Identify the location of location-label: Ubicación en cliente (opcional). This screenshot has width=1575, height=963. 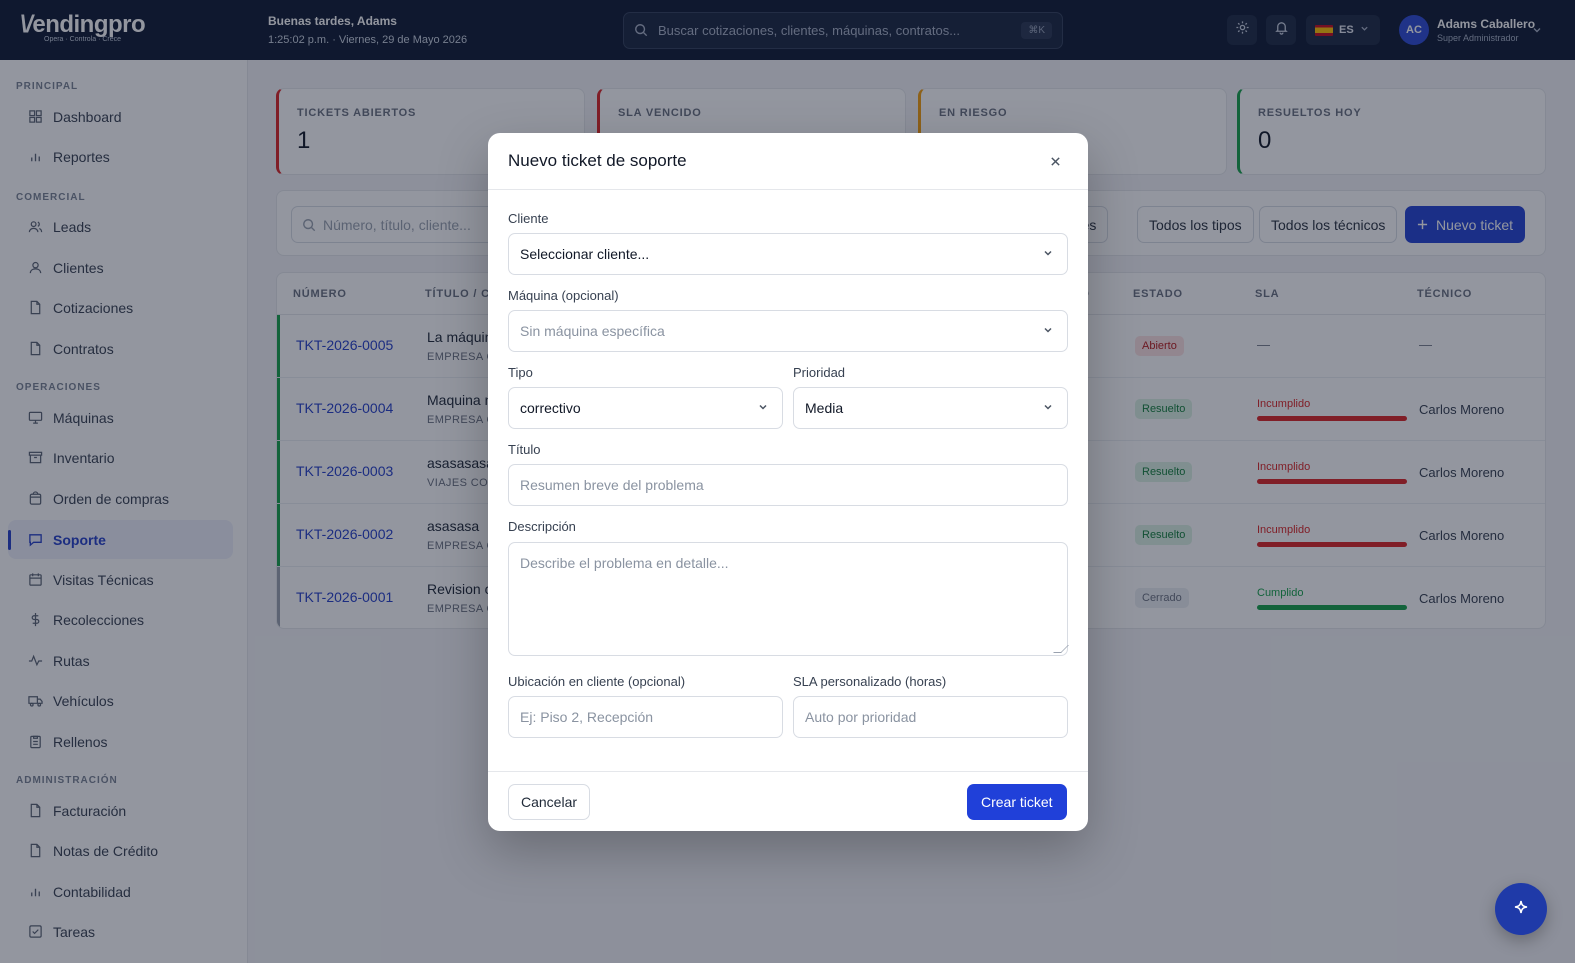
(597, 681).